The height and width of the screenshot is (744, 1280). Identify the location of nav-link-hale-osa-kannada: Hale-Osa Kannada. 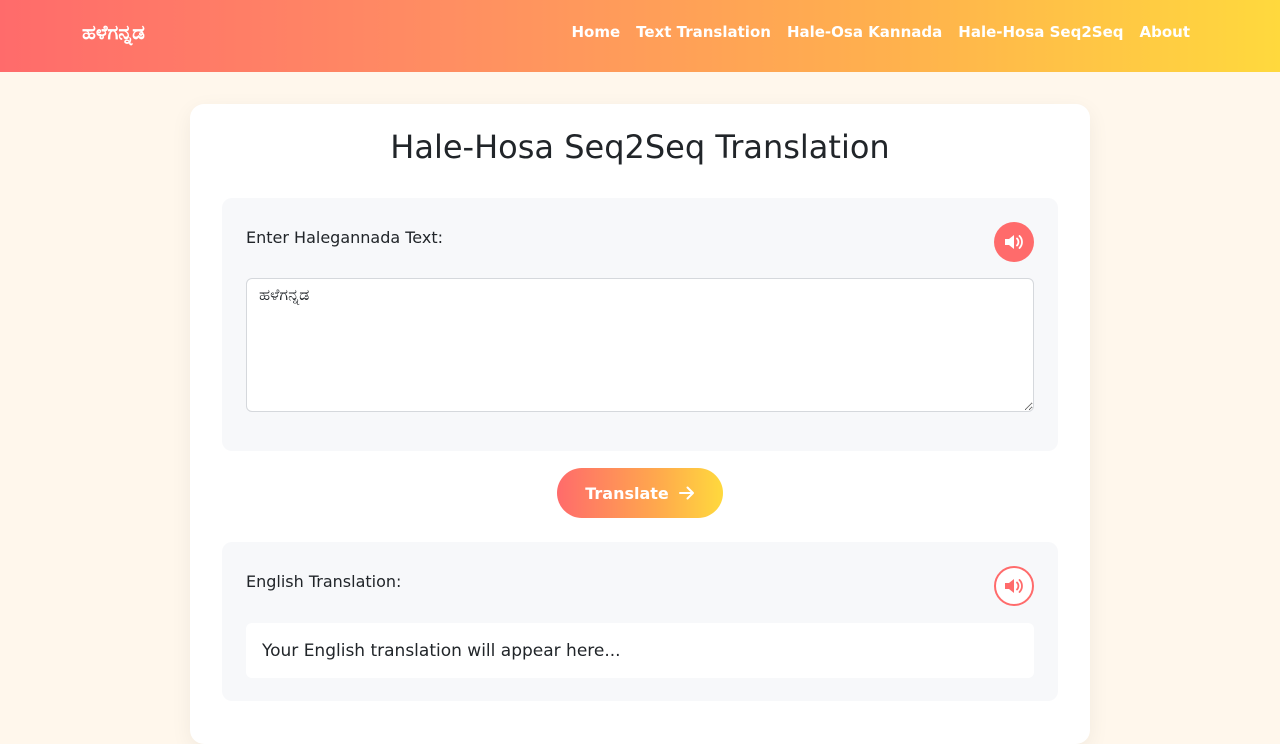
(864, 32).